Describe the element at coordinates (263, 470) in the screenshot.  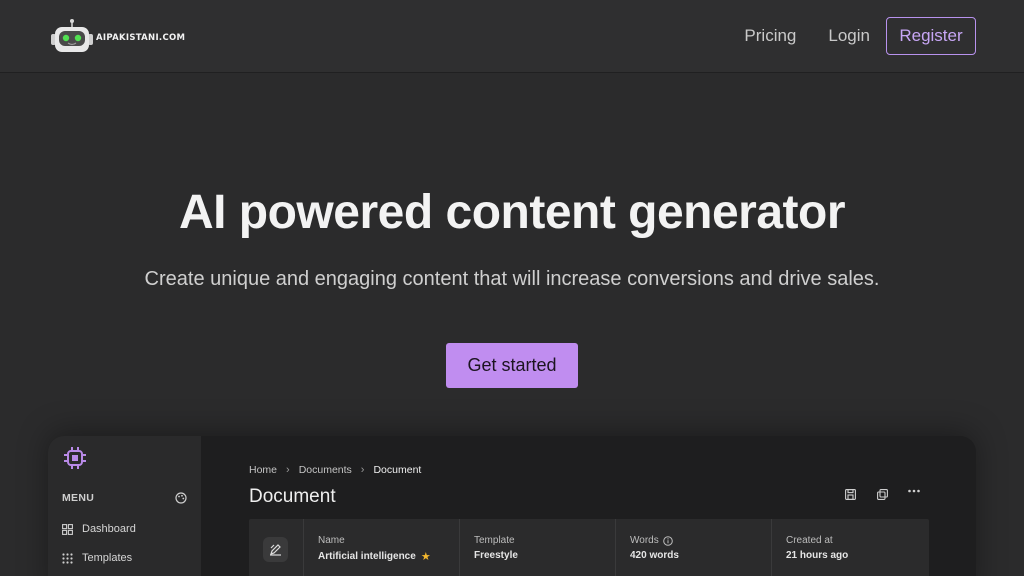
I see `breadcrumb-home: Home` at that location.